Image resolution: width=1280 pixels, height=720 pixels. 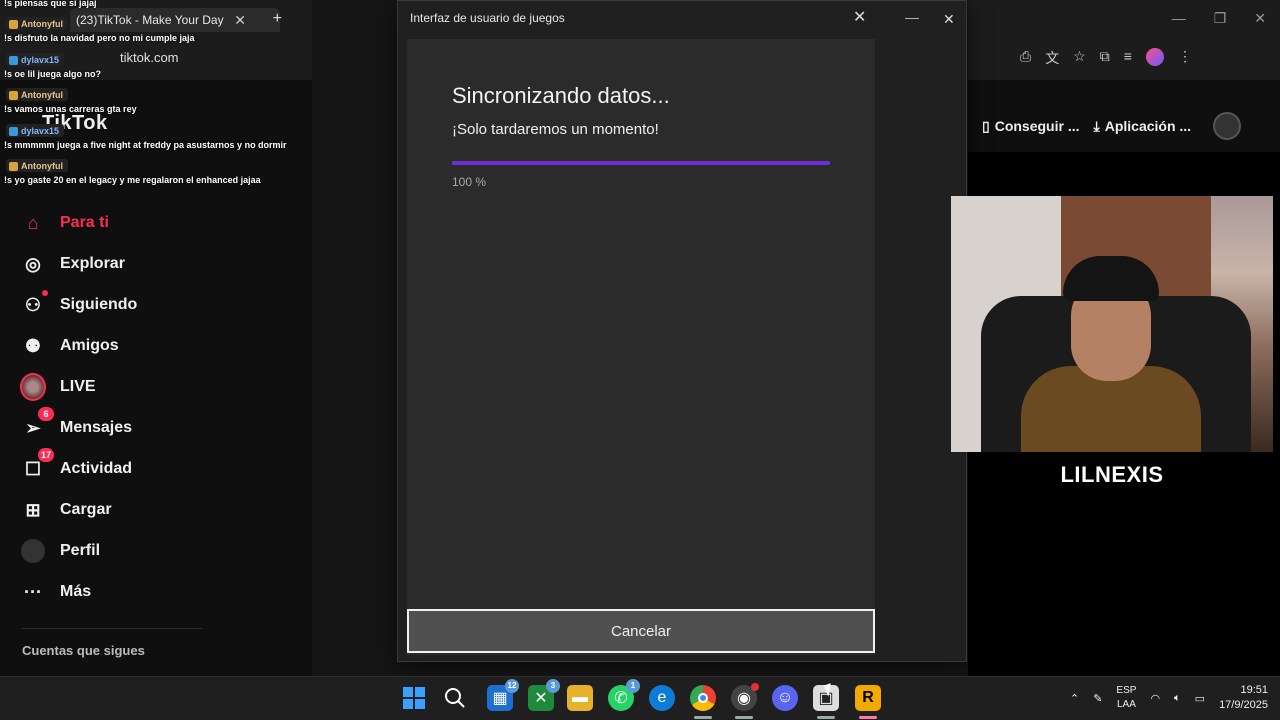 I want to click on home-icon: ⌂, so click(x=33, y=222).